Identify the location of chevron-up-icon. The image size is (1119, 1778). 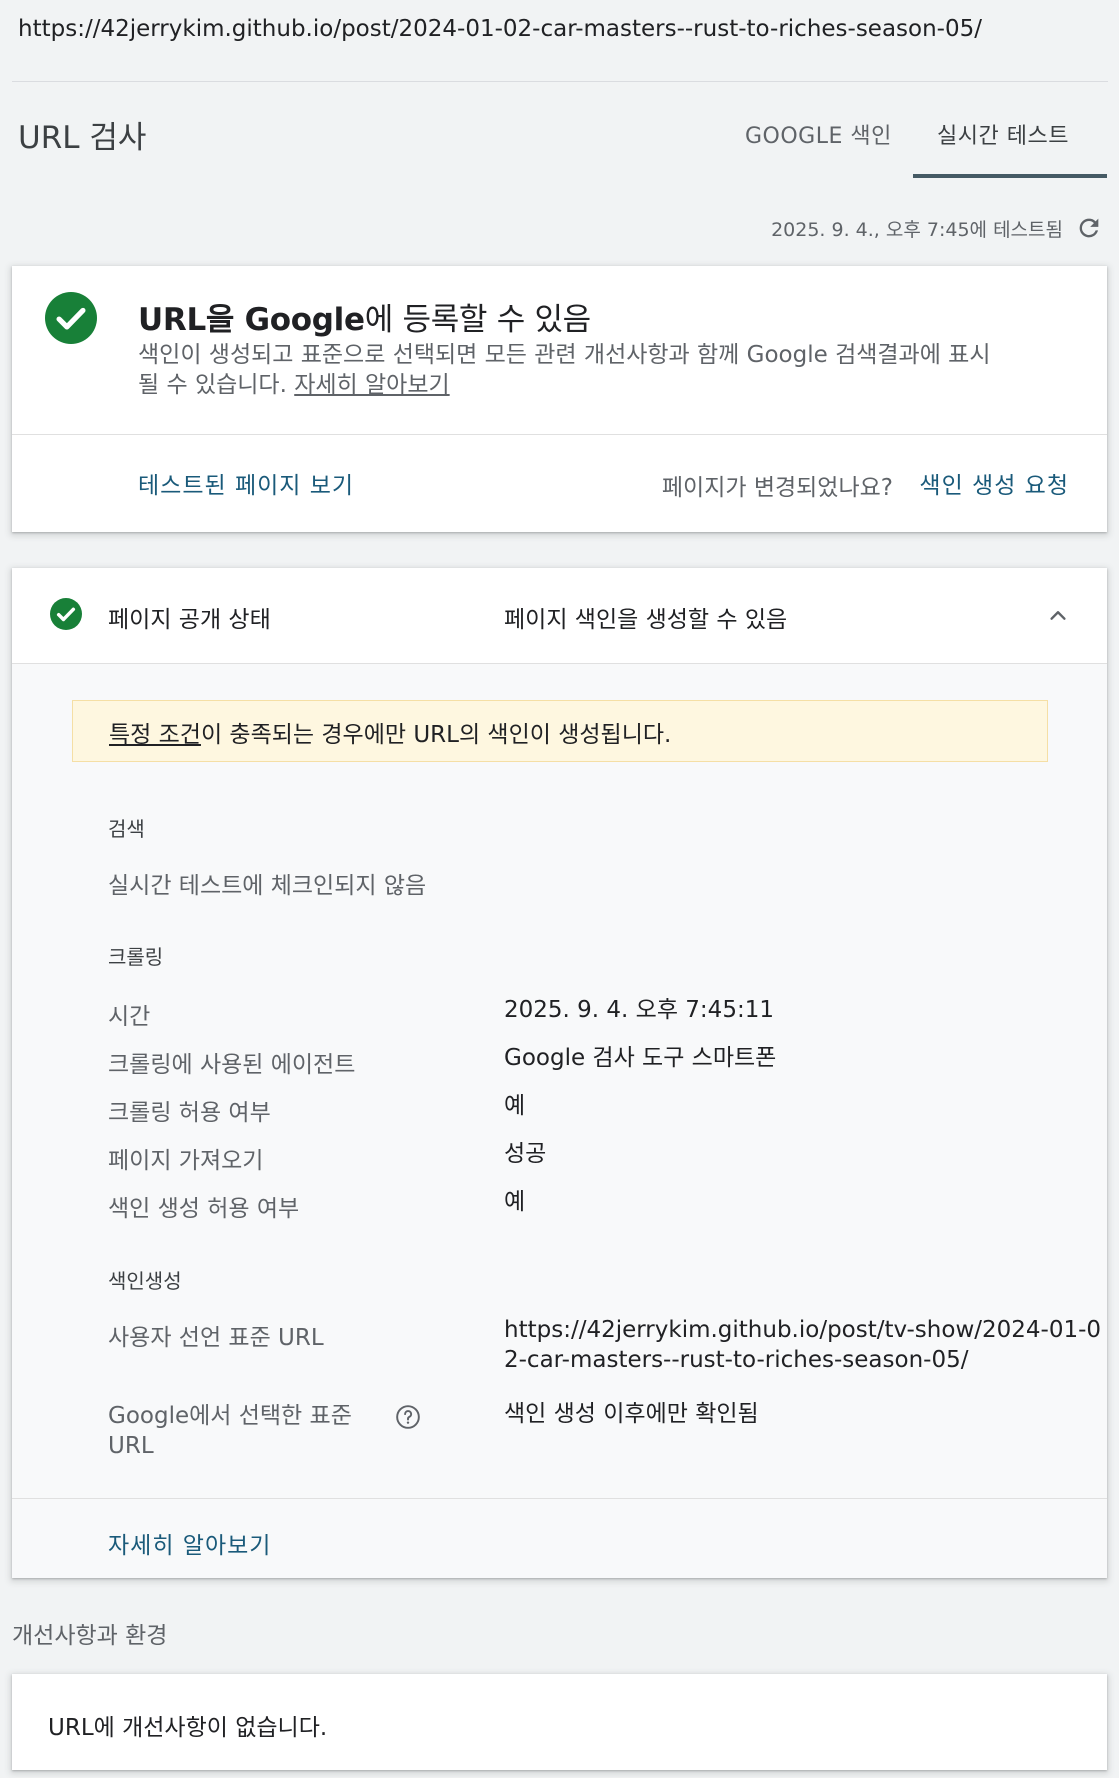
(1058, 615).